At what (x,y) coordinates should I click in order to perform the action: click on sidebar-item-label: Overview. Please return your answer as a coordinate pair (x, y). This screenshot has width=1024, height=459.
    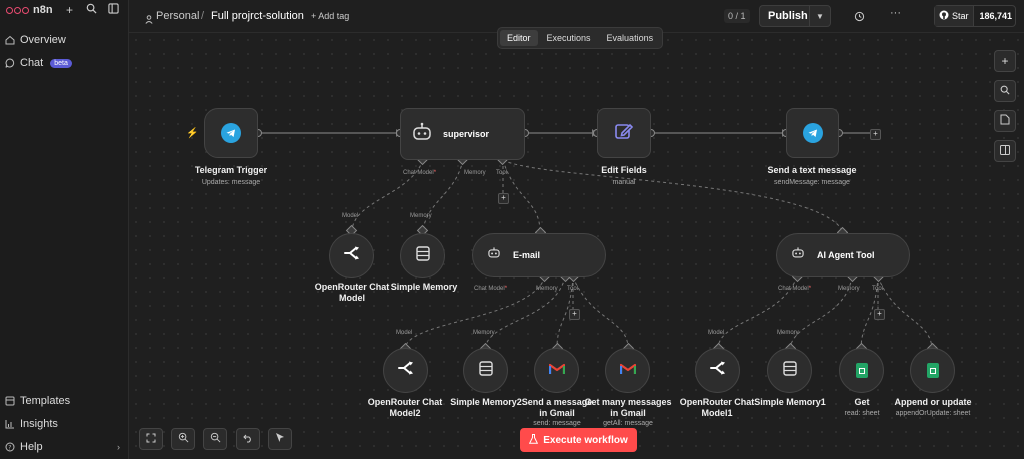
    Looking at the image, I should click on (43, 40).